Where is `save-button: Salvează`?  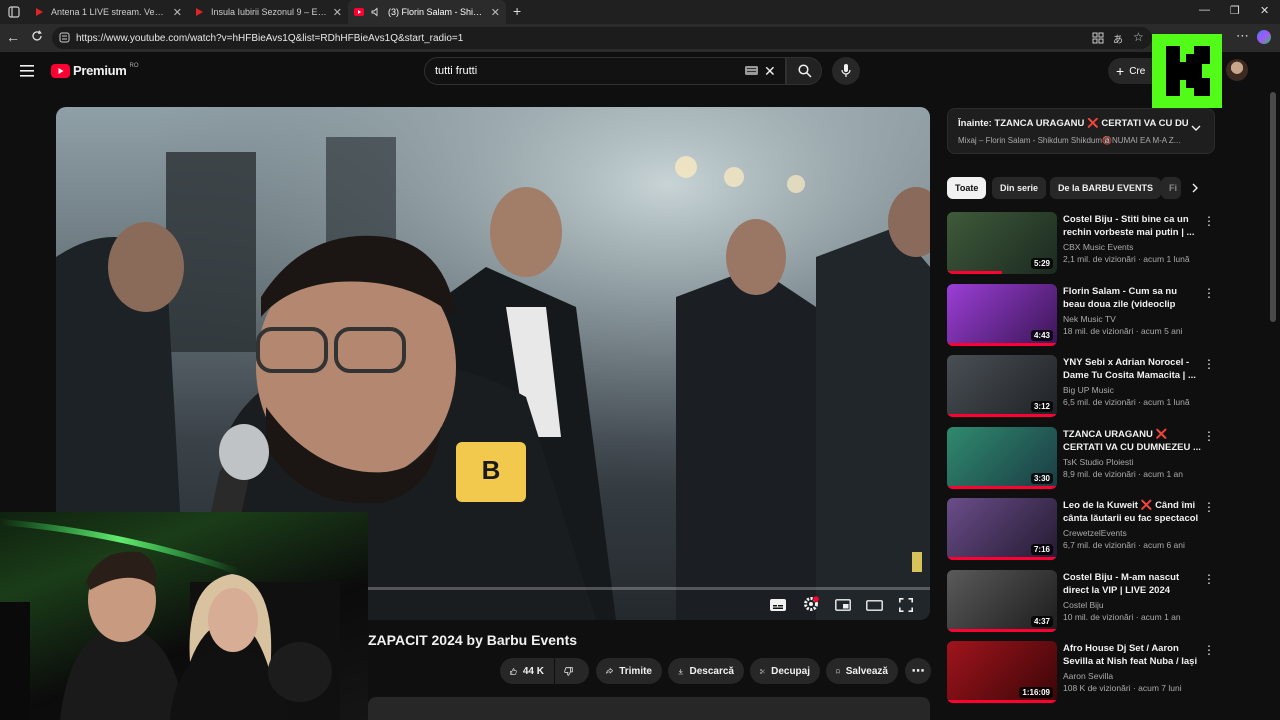 save-button: Salvează is located at coordinates (862, 671).